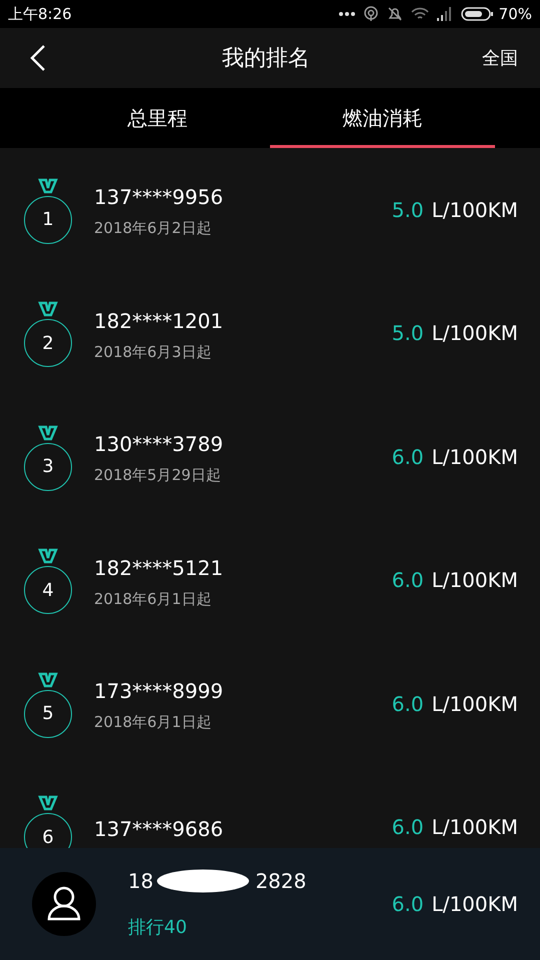 This screenshot has height=960, width=540. I want to click on start-date: 2018年5月29日起, so click(158, 476).